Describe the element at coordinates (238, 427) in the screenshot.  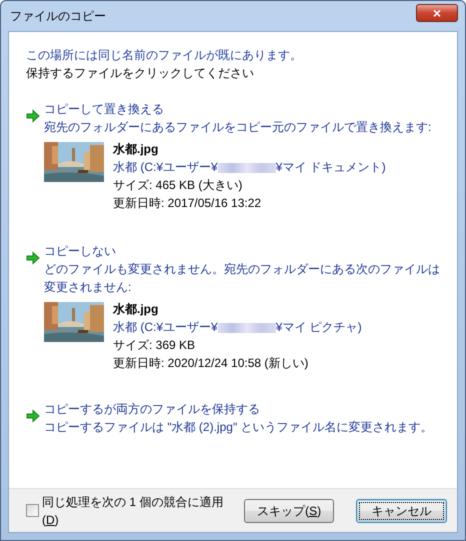
I see `description-text: コピーするファイルは "水都 (2).jpg" というファイル名に変更されます。` at that location.